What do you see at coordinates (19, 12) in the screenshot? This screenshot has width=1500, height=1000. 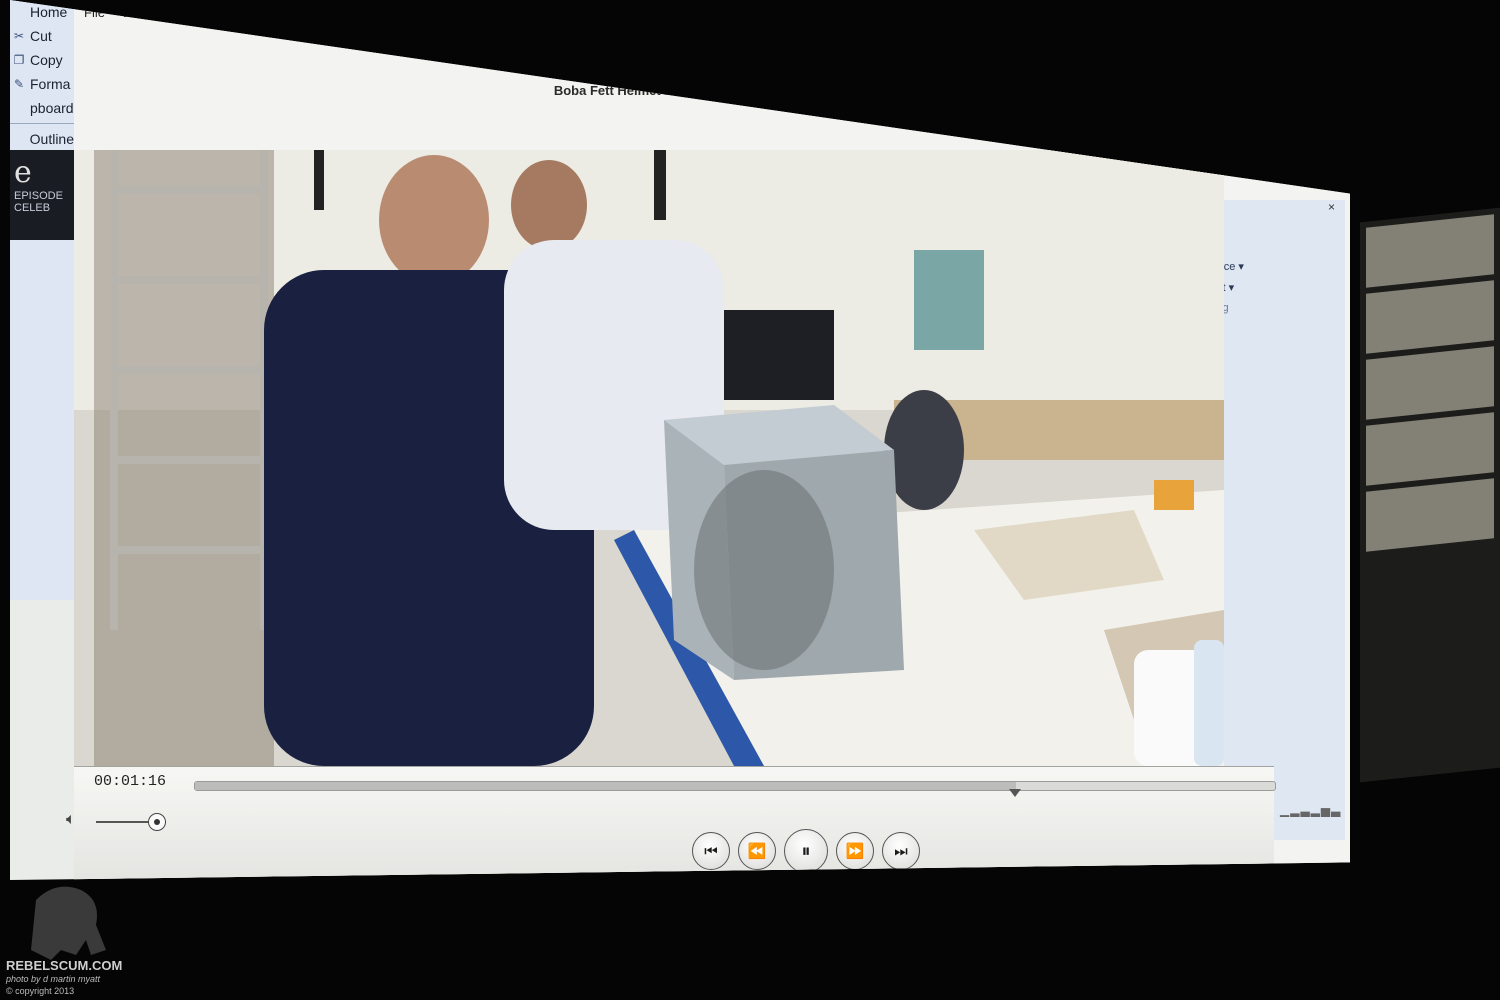 I see `home-icon` at bounding box center [19, 12].